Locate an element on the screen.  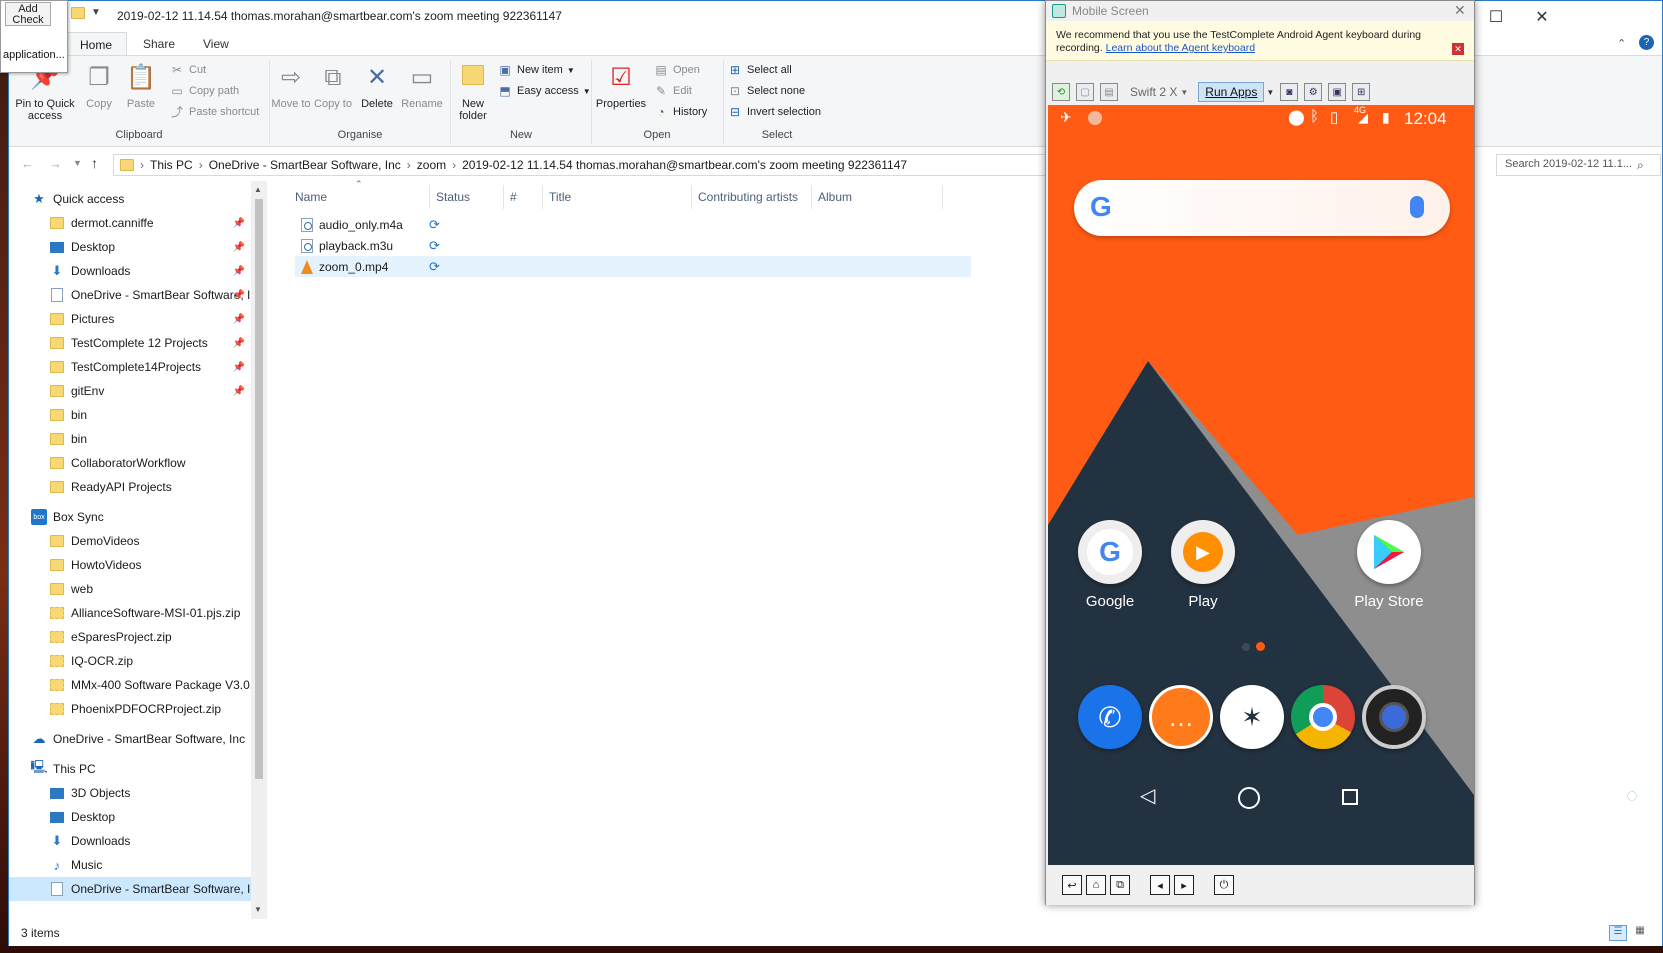
dismiss-note-icon: ✕ is located at coordinates (1458, 49).